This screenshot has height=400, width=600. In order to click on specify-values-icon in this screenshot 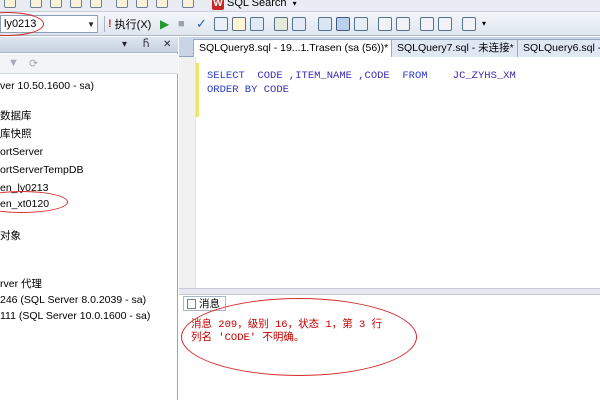, I will do `click(469, 24)`.